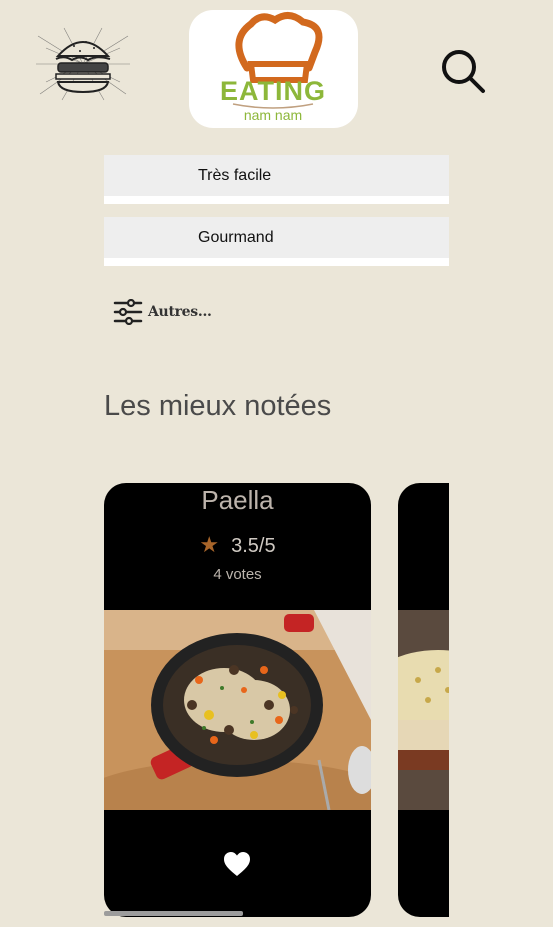 The height and width of the screenshot is (927, 553). I want to click on recipe-title: Paella, so click(237, 500).